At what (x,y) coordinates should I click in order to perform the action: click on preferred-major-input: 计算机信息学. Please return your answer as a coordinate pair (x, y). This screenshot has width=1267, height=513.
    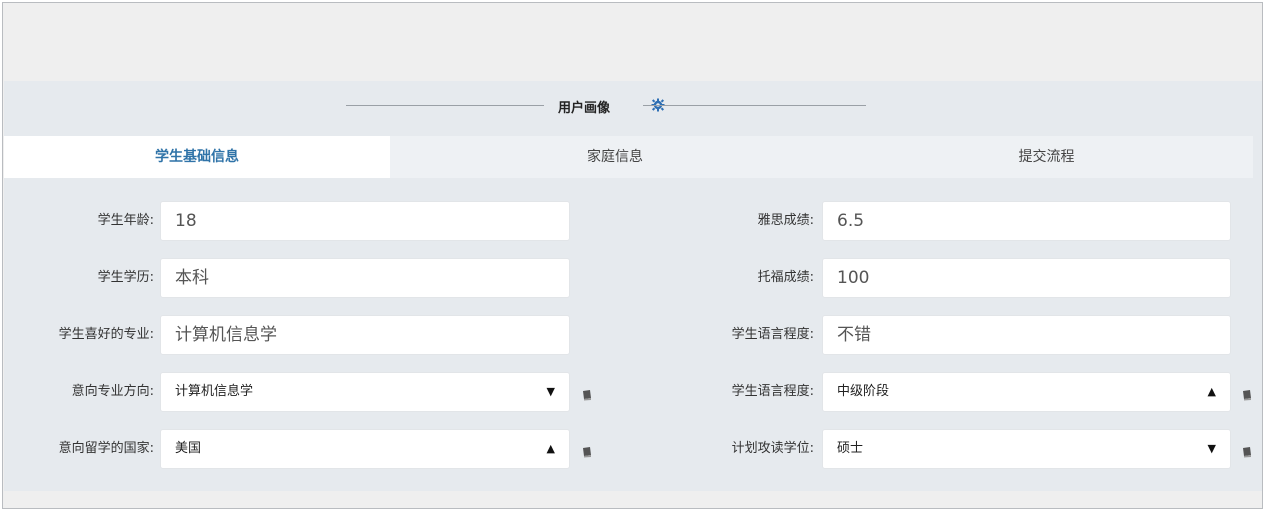
    Looking at the image, I should click on (365, 335).